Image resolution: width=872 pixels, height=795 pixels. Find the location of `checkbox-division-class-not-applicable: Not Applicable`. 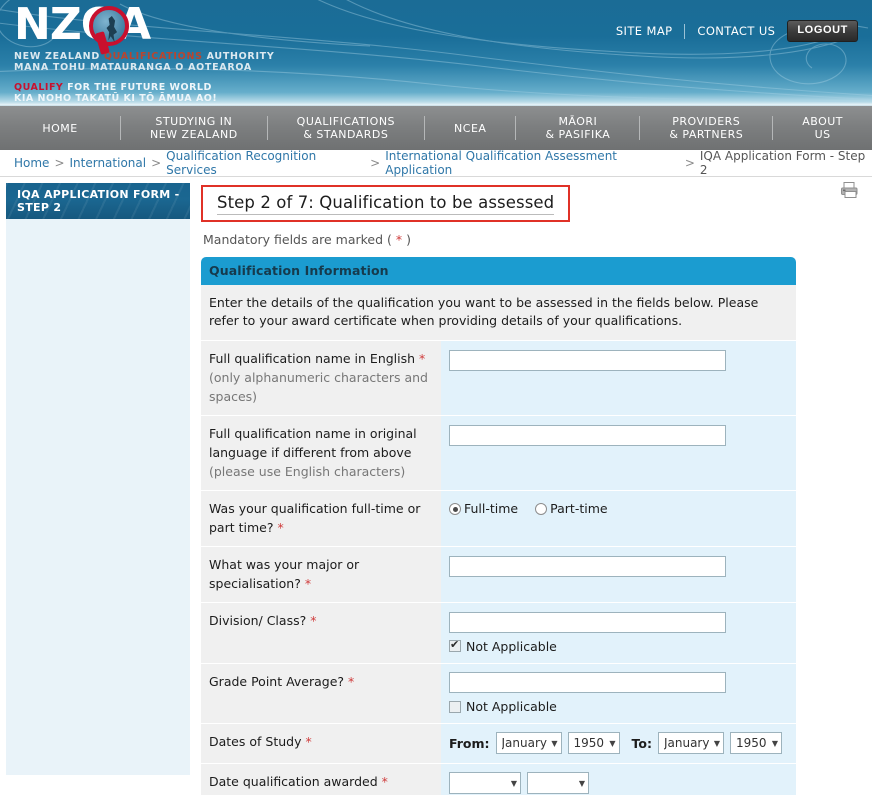

checkbox-division-class-not-applicable: Not Applicable is located at coordinates (618, 646).